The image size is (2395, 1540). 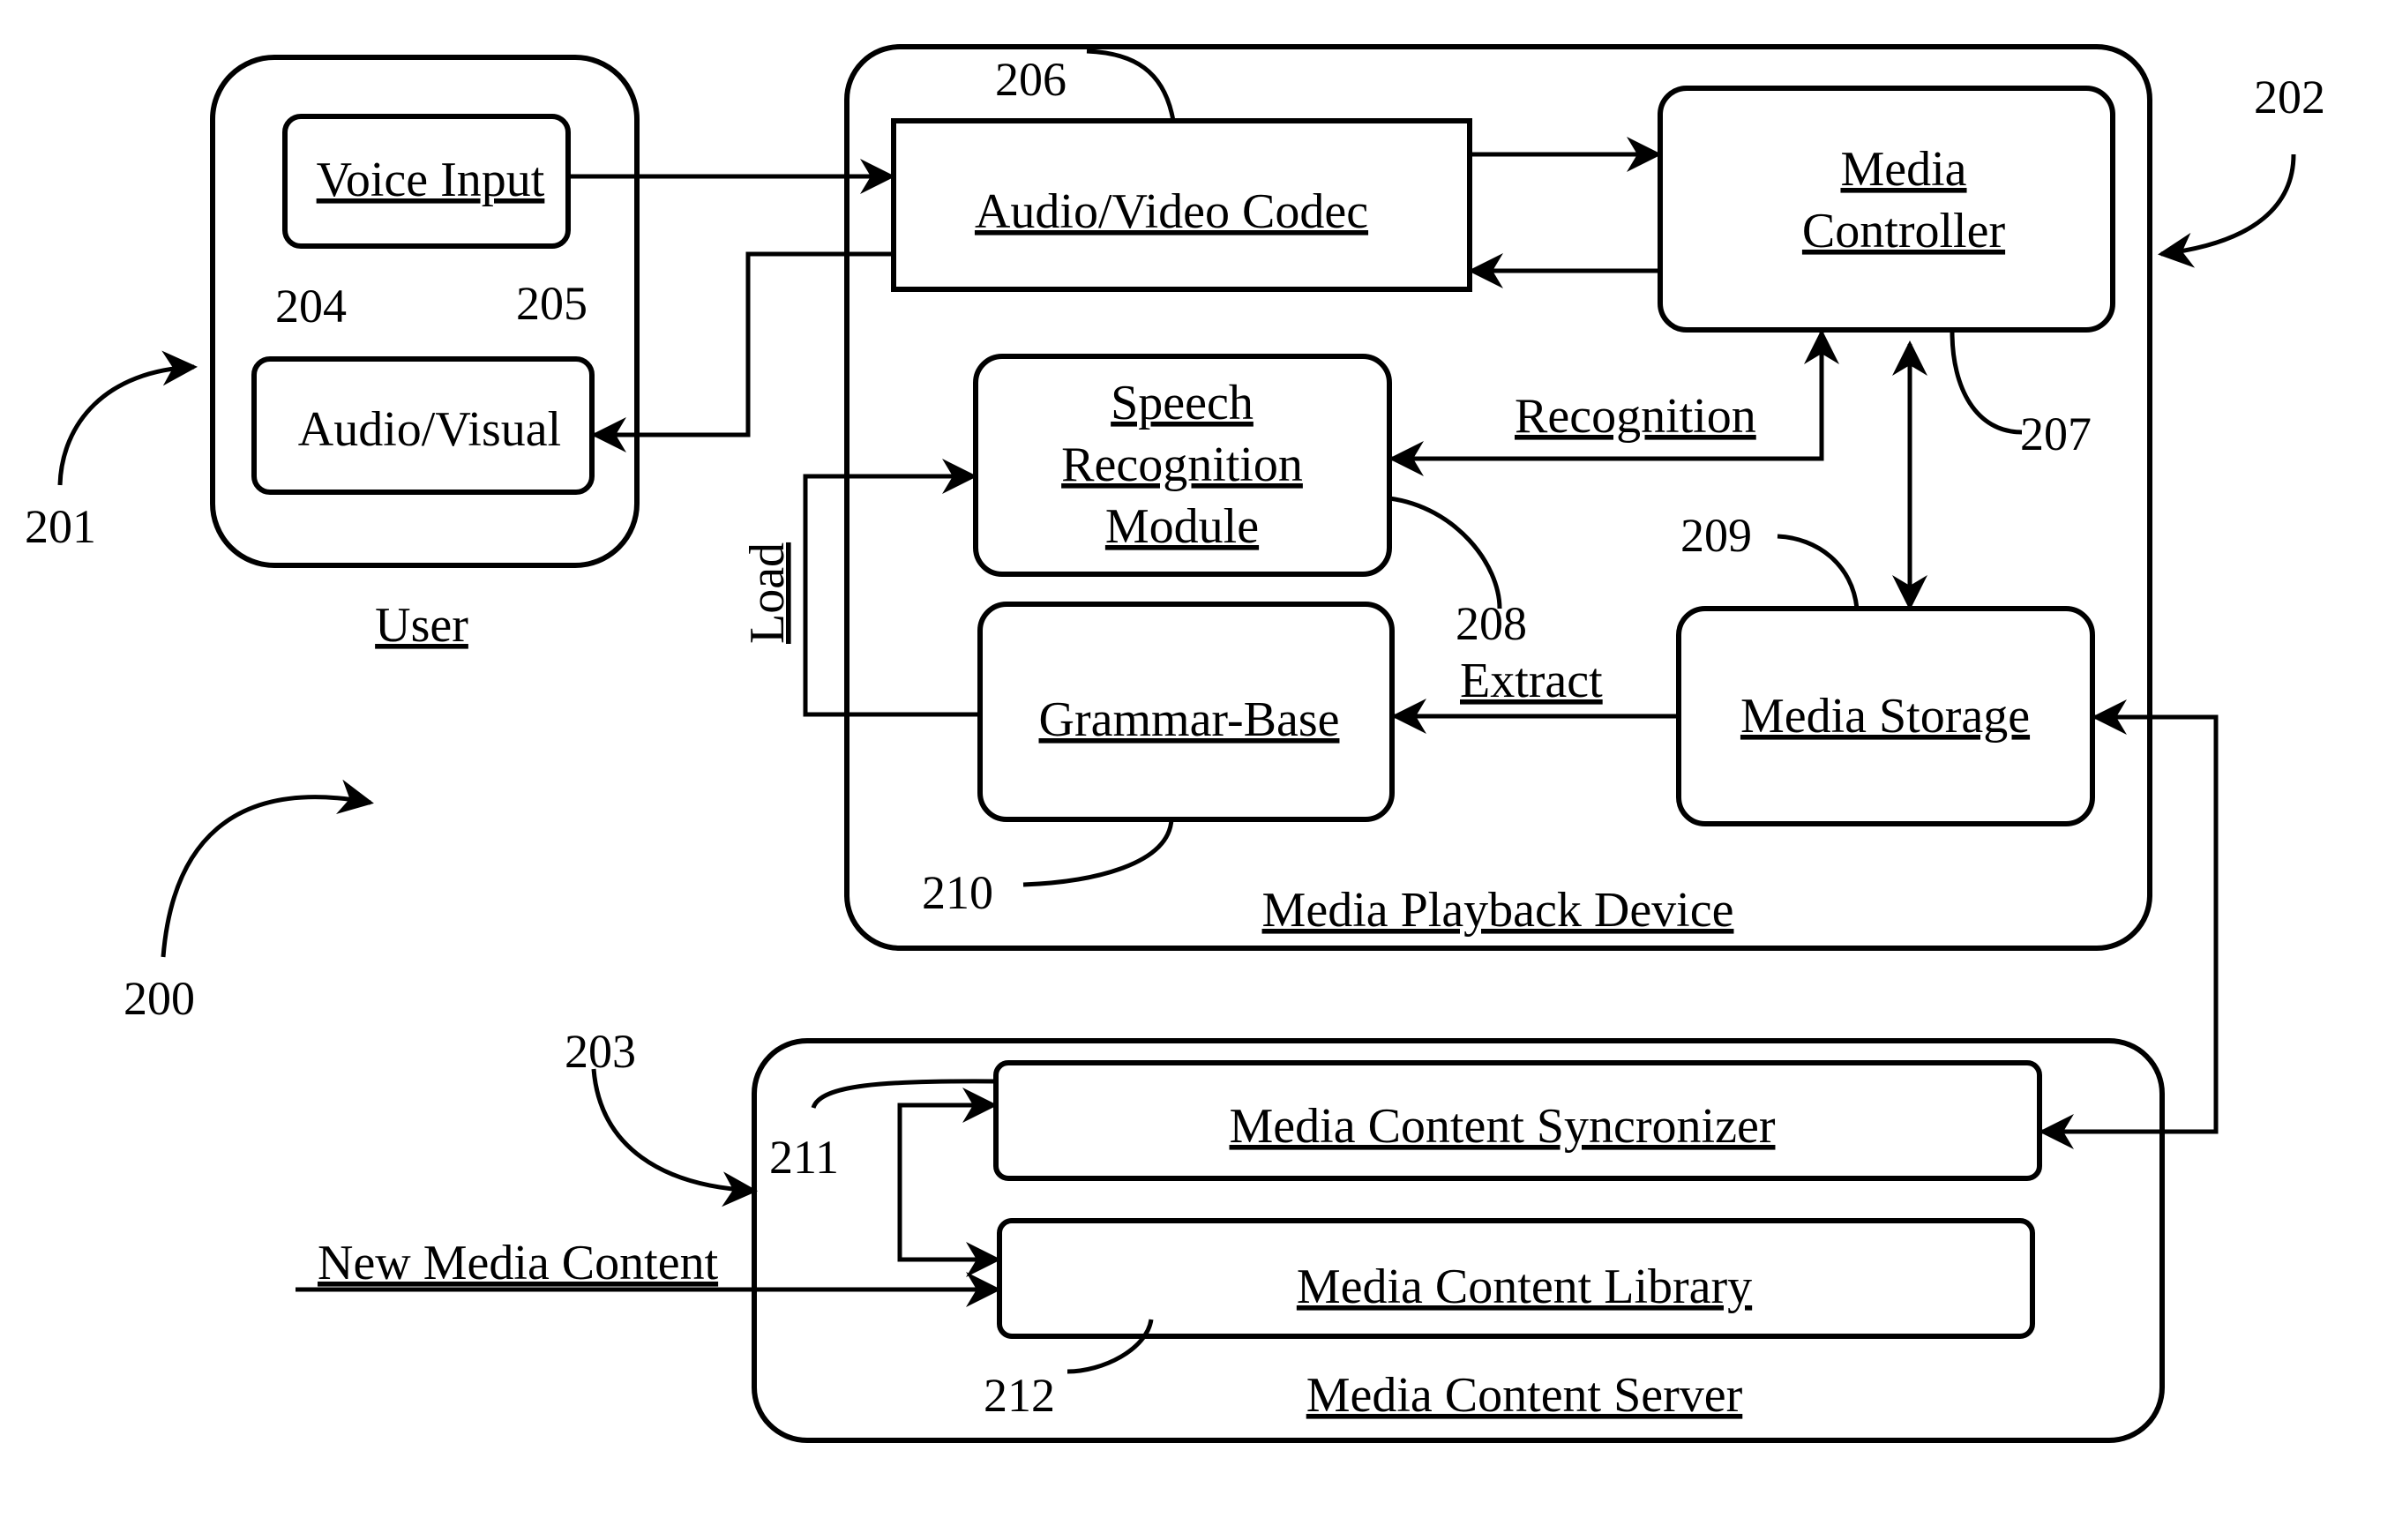 I want to click on edge-load, so click(x=891, y=588).